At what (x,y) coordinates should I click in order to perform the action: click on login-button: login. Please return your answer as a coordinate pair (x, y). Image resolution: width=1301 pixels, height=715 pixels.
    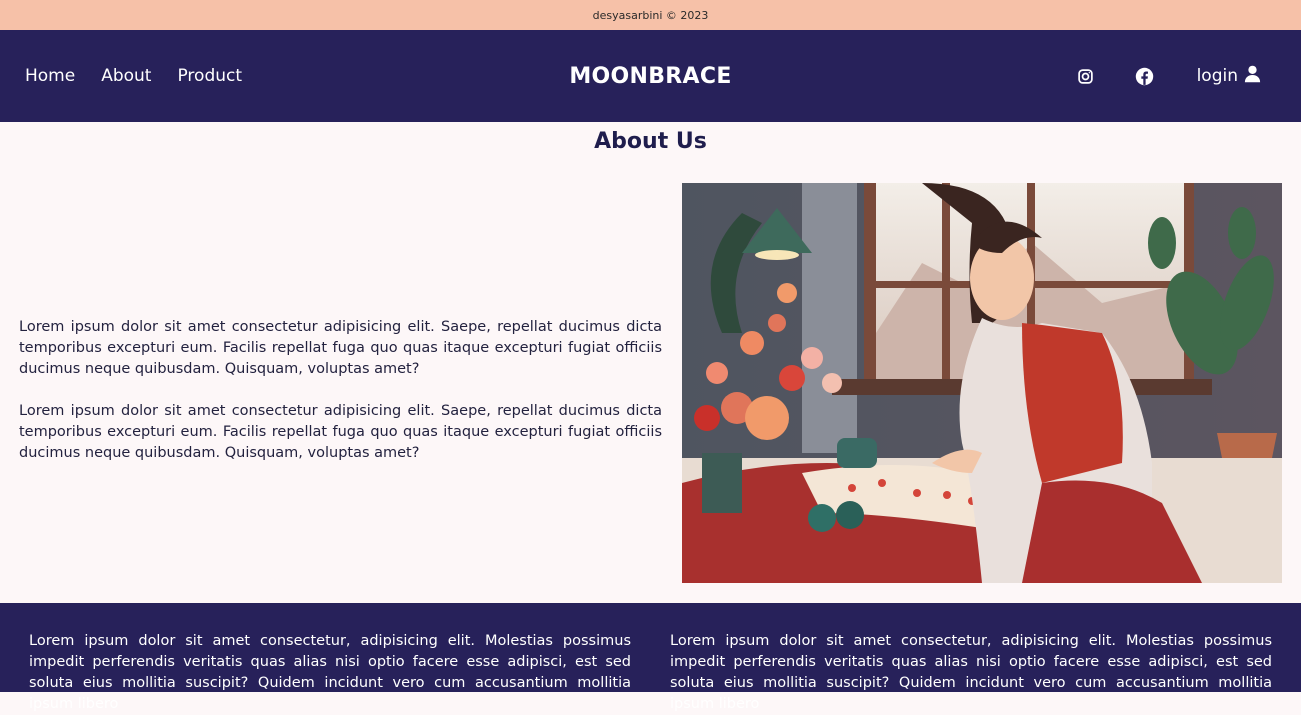
    Looking at the image, I should click on (1229, 76).